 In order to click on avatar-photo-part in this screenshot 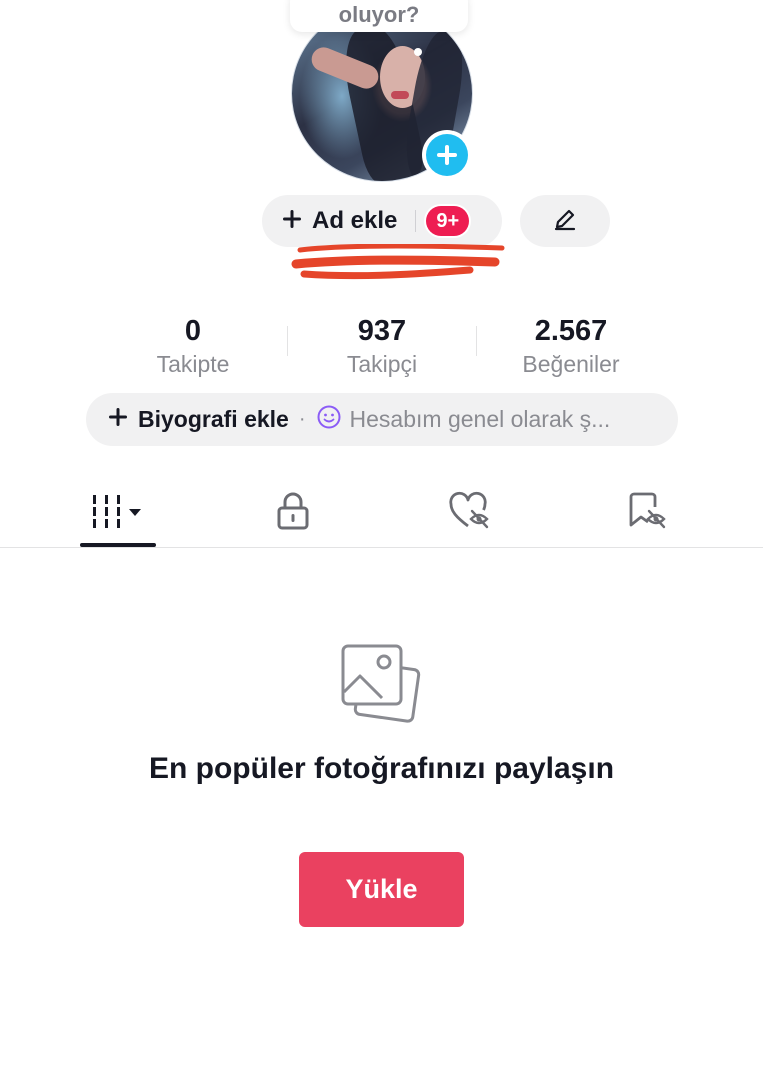, I will do `click(400, 95)`.